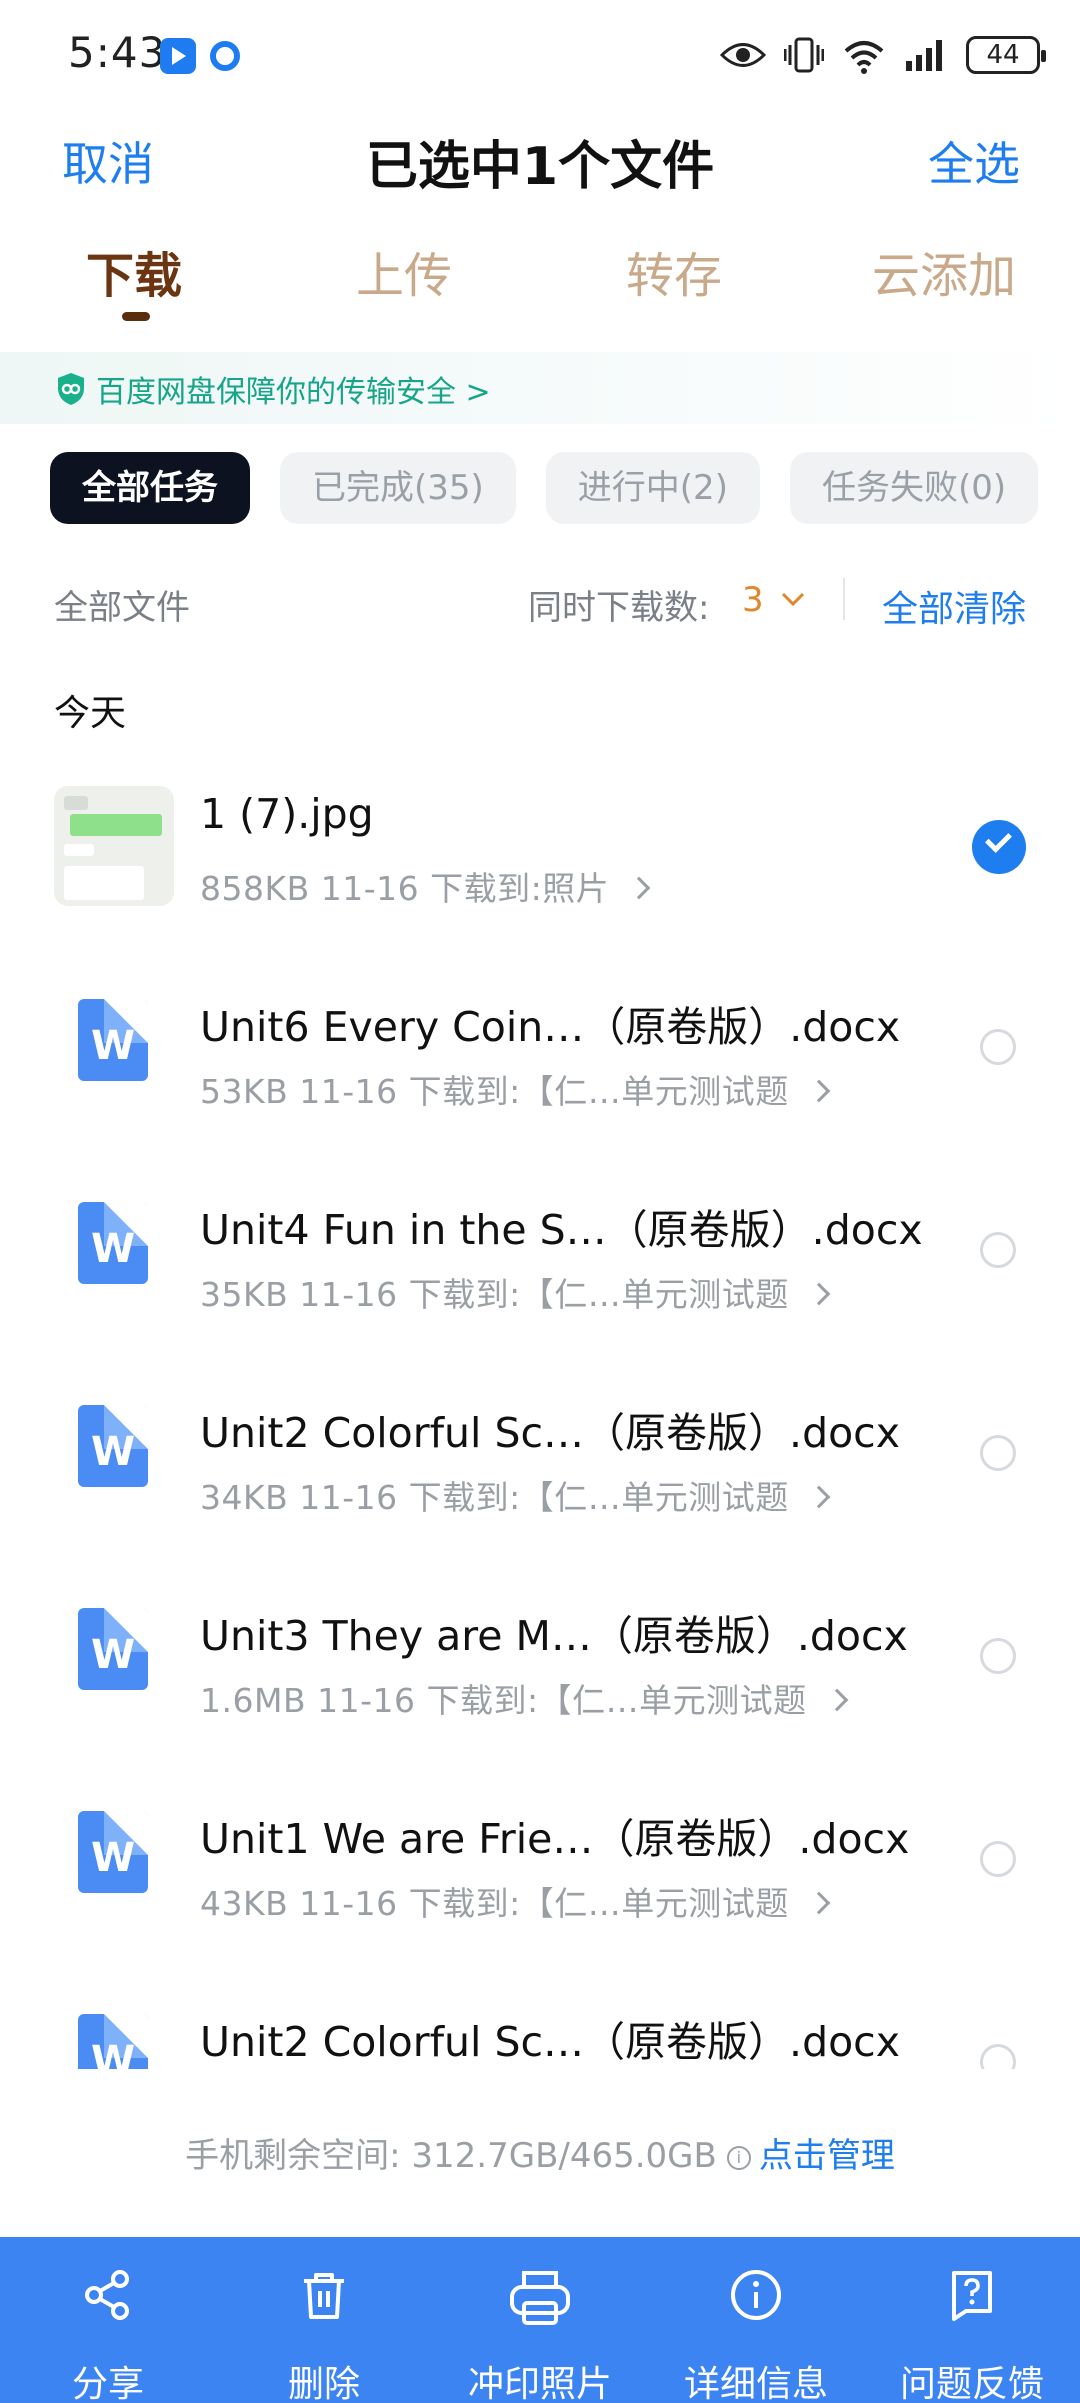  What do you see at coordinates (293, 392) in the screenshot?
I see `banner-text: 百度网盘保障你的传输安全 >` at bounding box center [293, 392].